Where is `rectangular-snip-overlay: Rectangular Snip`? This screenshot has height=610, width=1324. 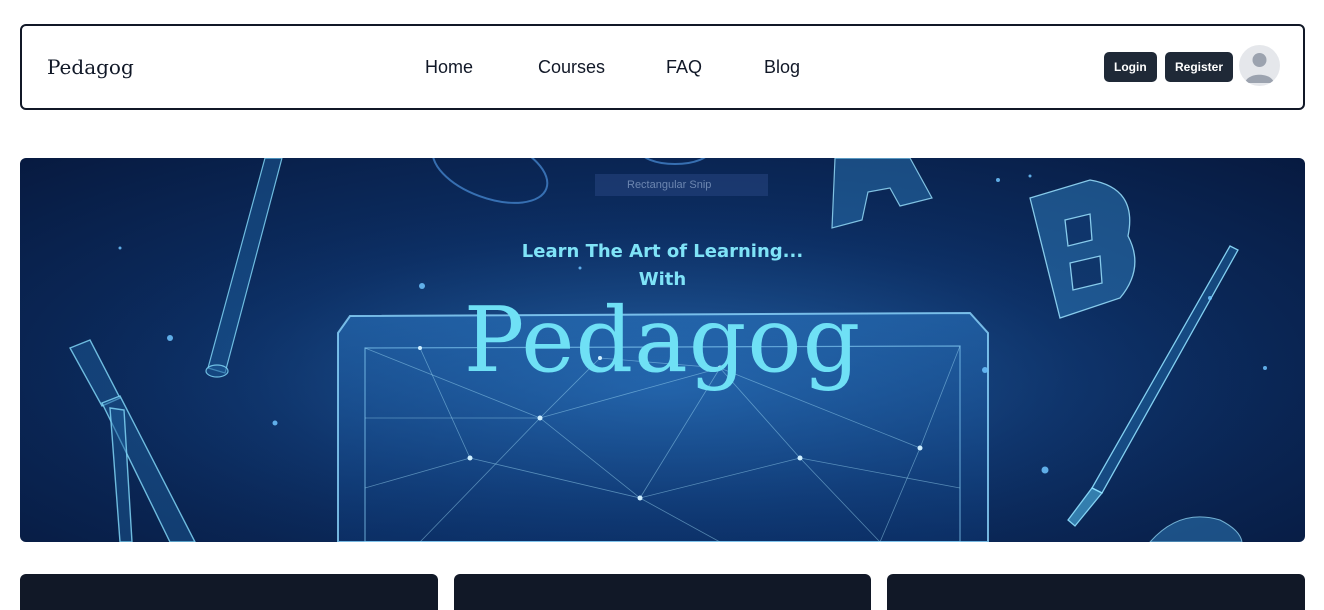
rectangular-snip-overlay: Rectangular Snip is located at coordinates (681, 185).